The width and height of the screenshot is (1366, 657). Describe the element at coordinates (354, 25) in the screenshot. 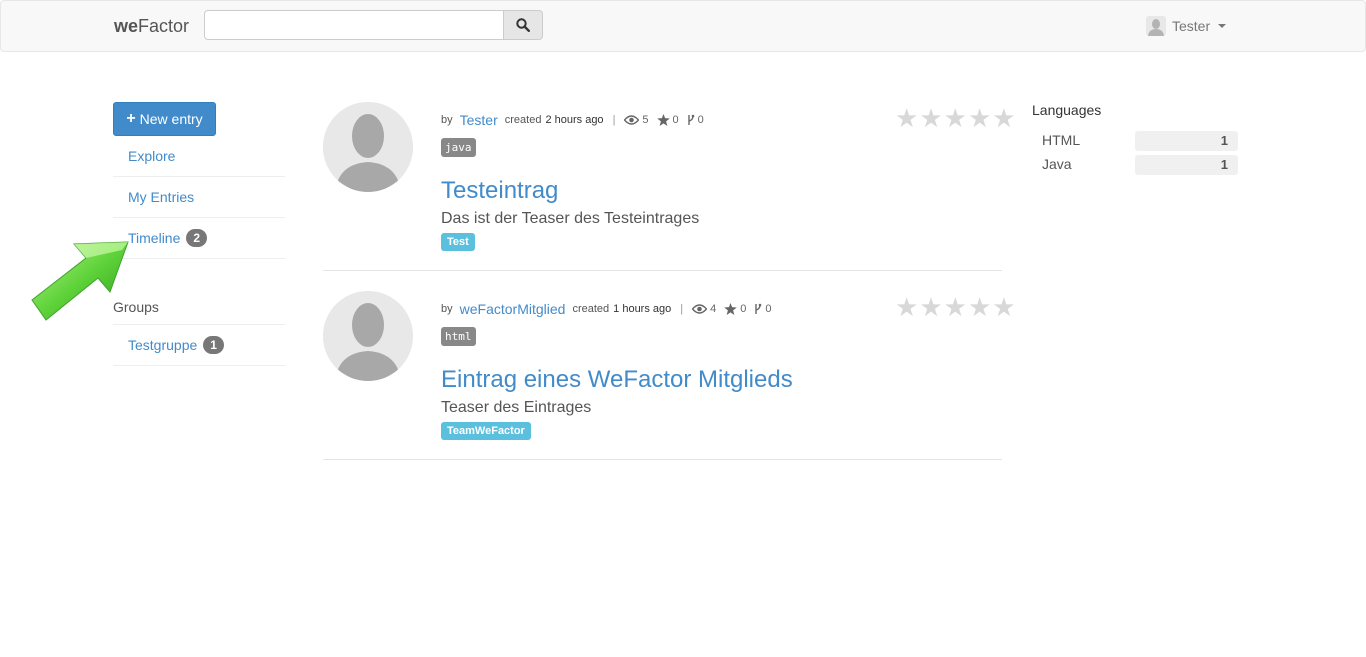

I see `search-input` at that location.